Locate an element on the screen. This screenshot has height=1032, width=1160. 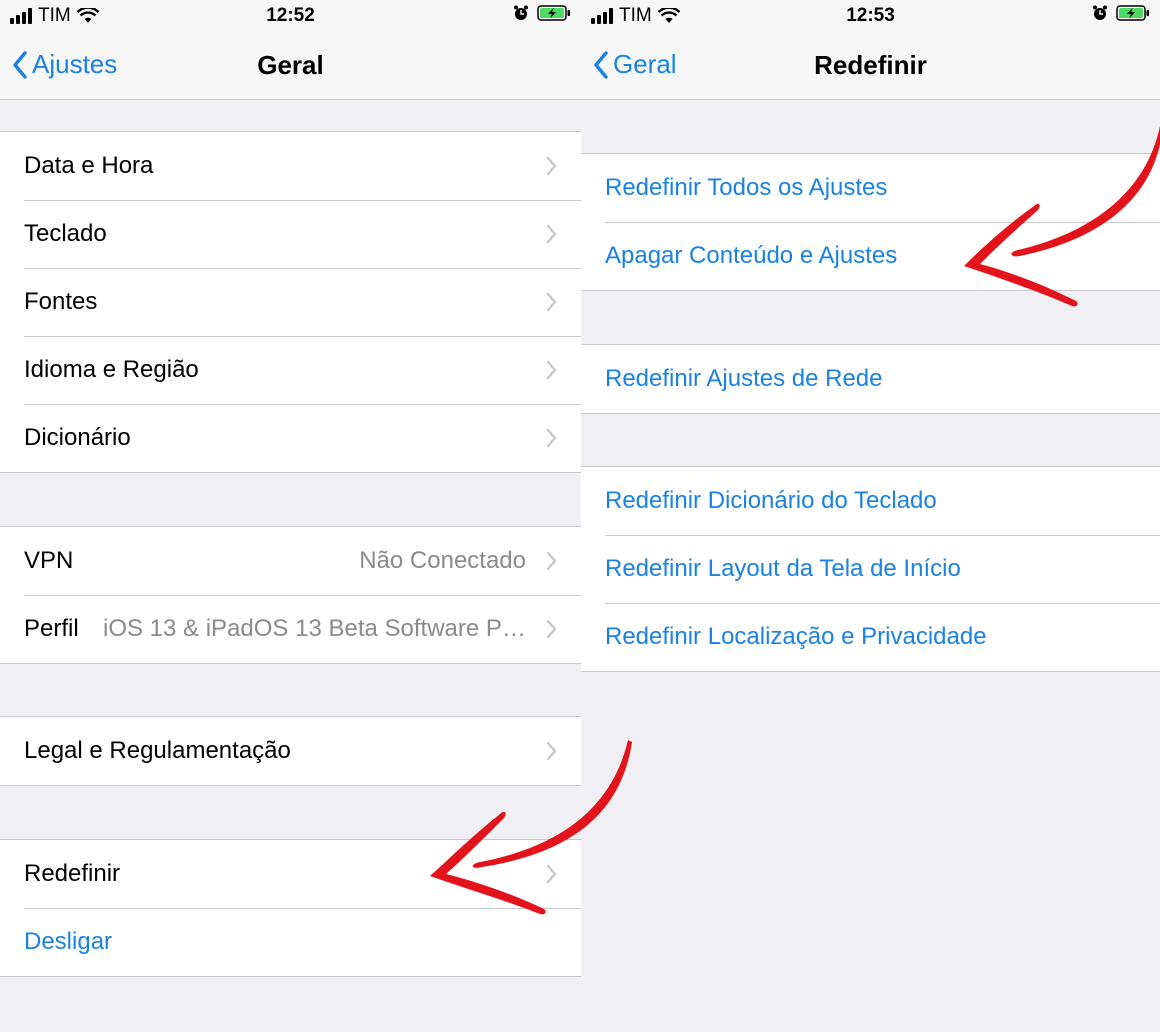
row-label: Fontes is located at coordinates (61, 301).